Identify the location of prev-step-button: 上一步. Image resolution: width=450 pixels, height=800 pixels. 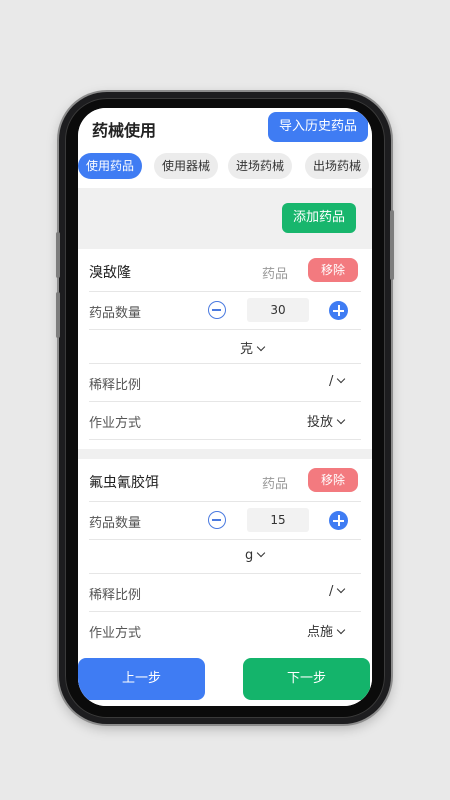
(141, 679).